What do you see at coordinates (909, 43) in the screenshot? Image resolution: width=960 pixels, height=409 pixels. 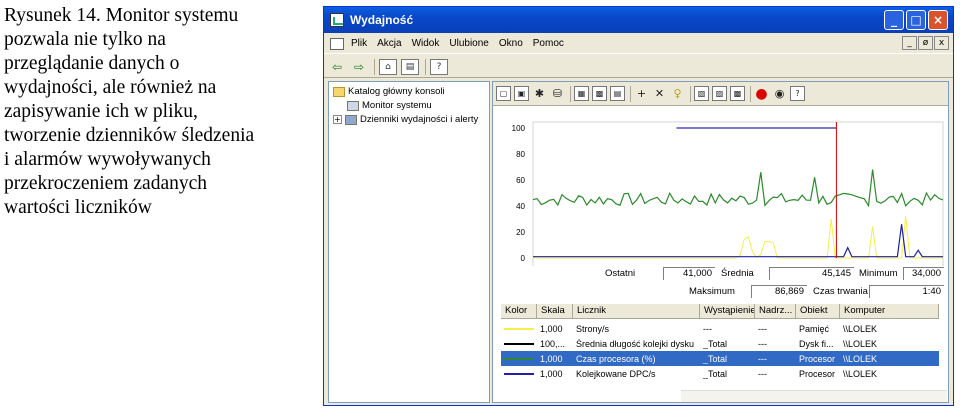 I see `child-minimize-button: _` at bounding box center [909, 43].